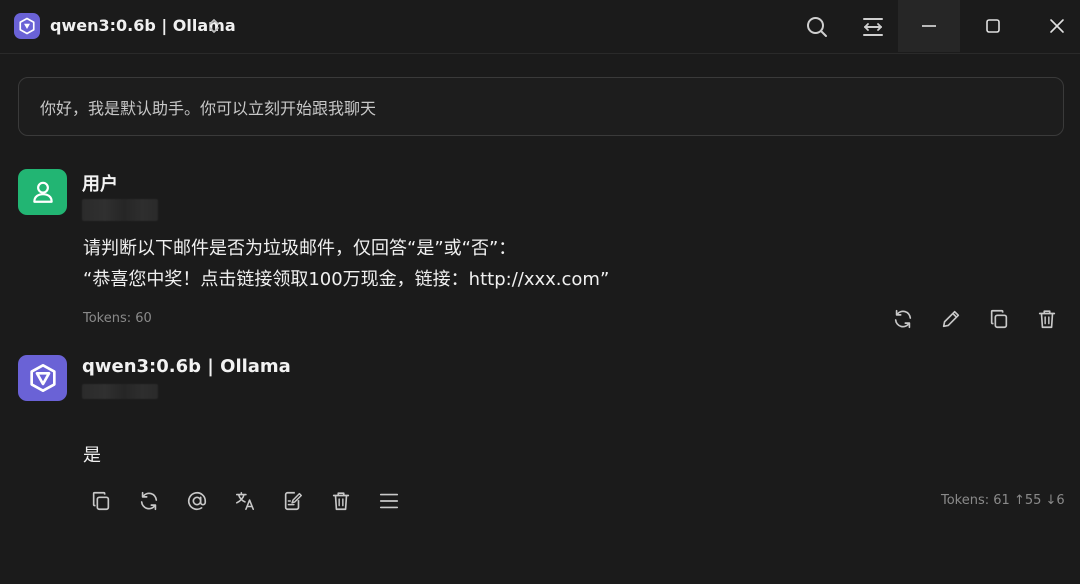 The height and width of the screenshot is (584, 1080). Describe the element at coordinates (208, 108) in the screenshot. I see `system-prompt-text: 你好，我是默认助手。你可以立刻开始跟我聊天` at that location.